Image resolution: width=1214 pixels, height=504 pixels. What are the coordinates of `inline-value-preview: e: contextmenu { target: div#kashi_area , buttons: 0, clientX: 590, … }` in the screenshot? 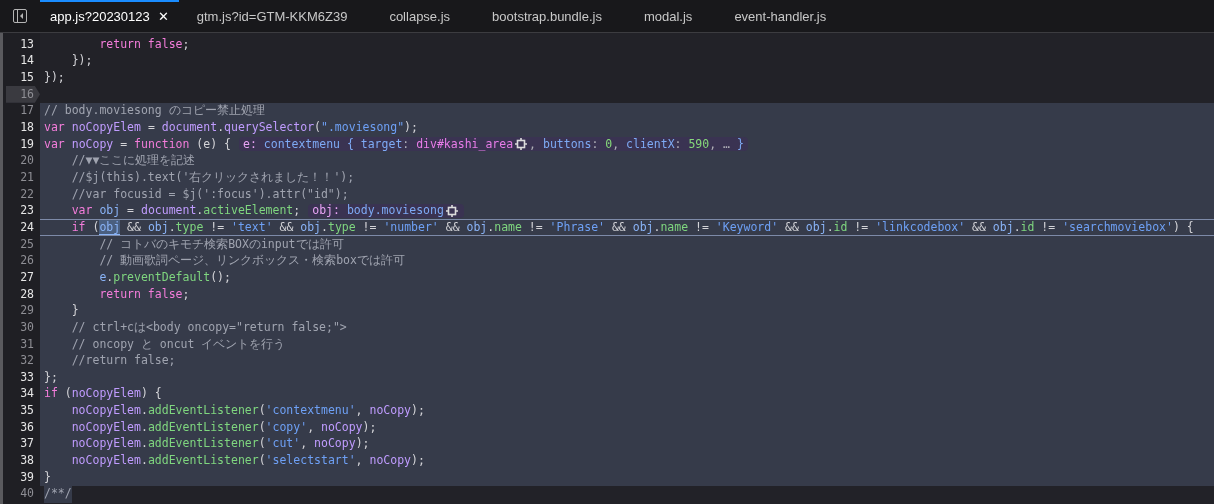 It's located at (493, 144).